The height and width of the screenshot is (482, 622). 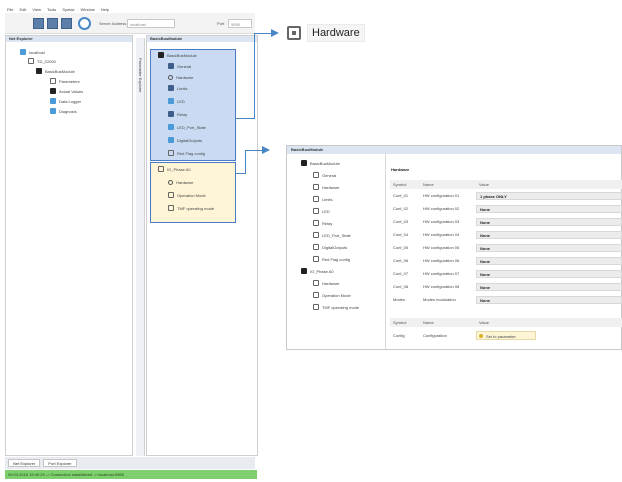 I want to click on row-symbol: Conf_06, so click(x=401, y=260).